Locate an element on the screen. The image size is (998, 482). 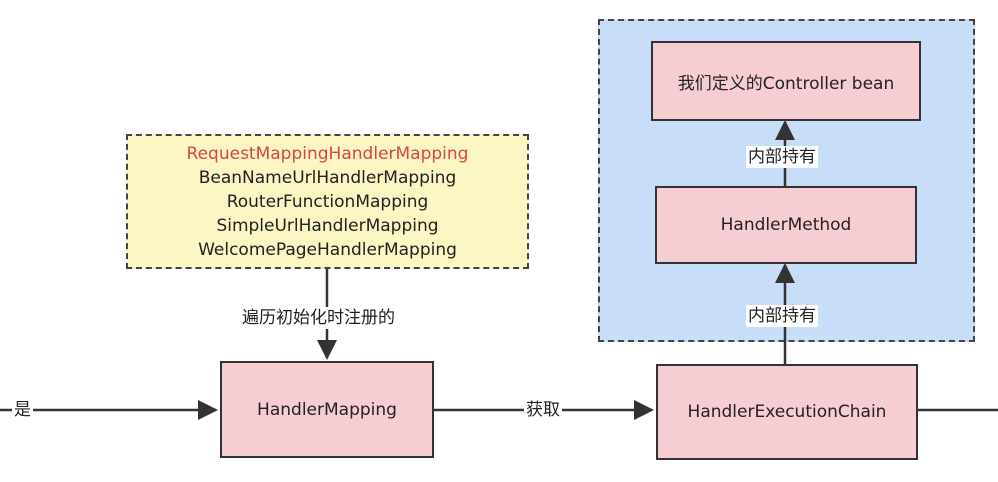
edge-label-registered: 遍历初始化时注册的 is located at coordinates (318, 318).